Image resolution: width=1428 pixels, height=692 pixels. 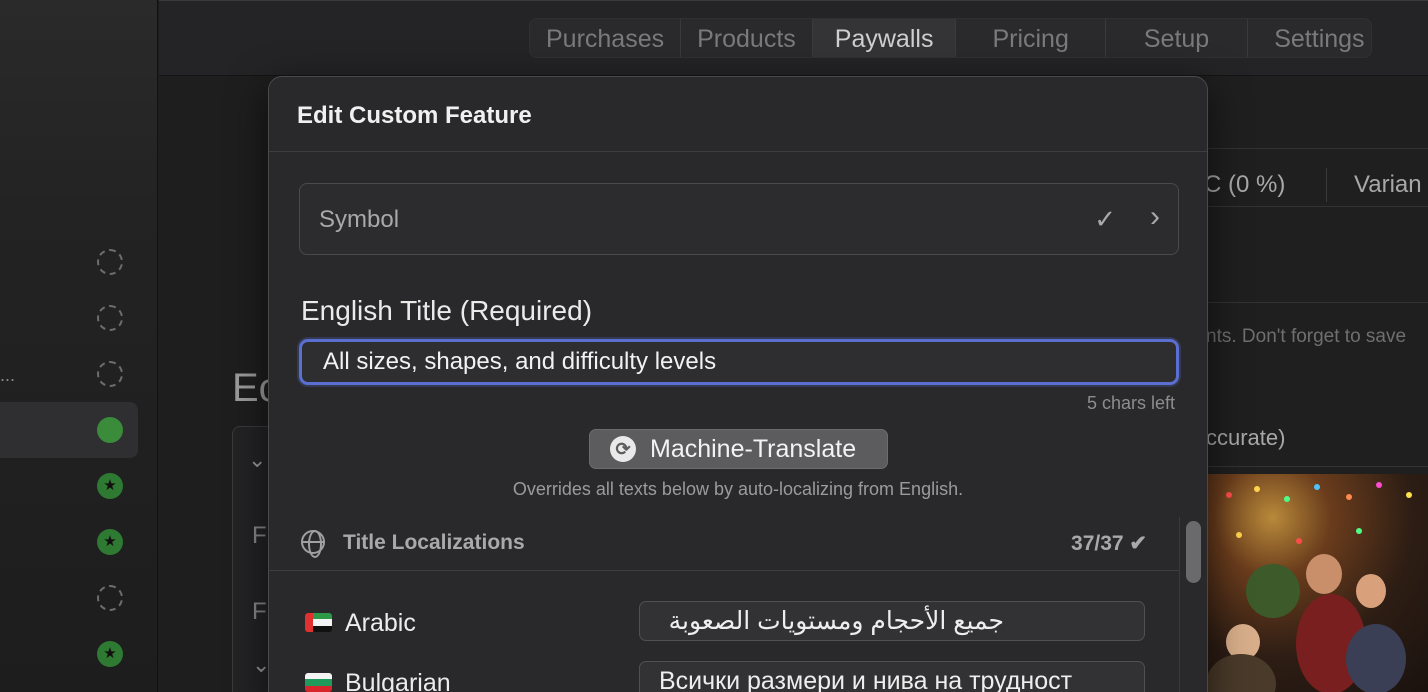 What do you see at coordinates (1109, 543) in the screenshot?
I see `localizations-count: 37/37 ✔` at bounding box center [1109, 543].